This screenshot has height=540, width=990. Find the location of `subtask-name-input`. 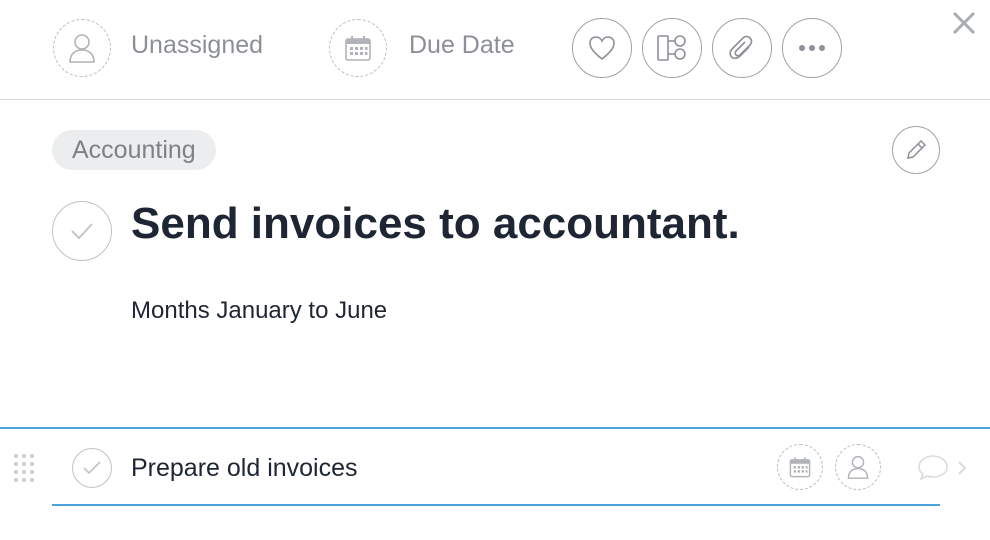

subtask-name-input is located at coordinates (431, 468).